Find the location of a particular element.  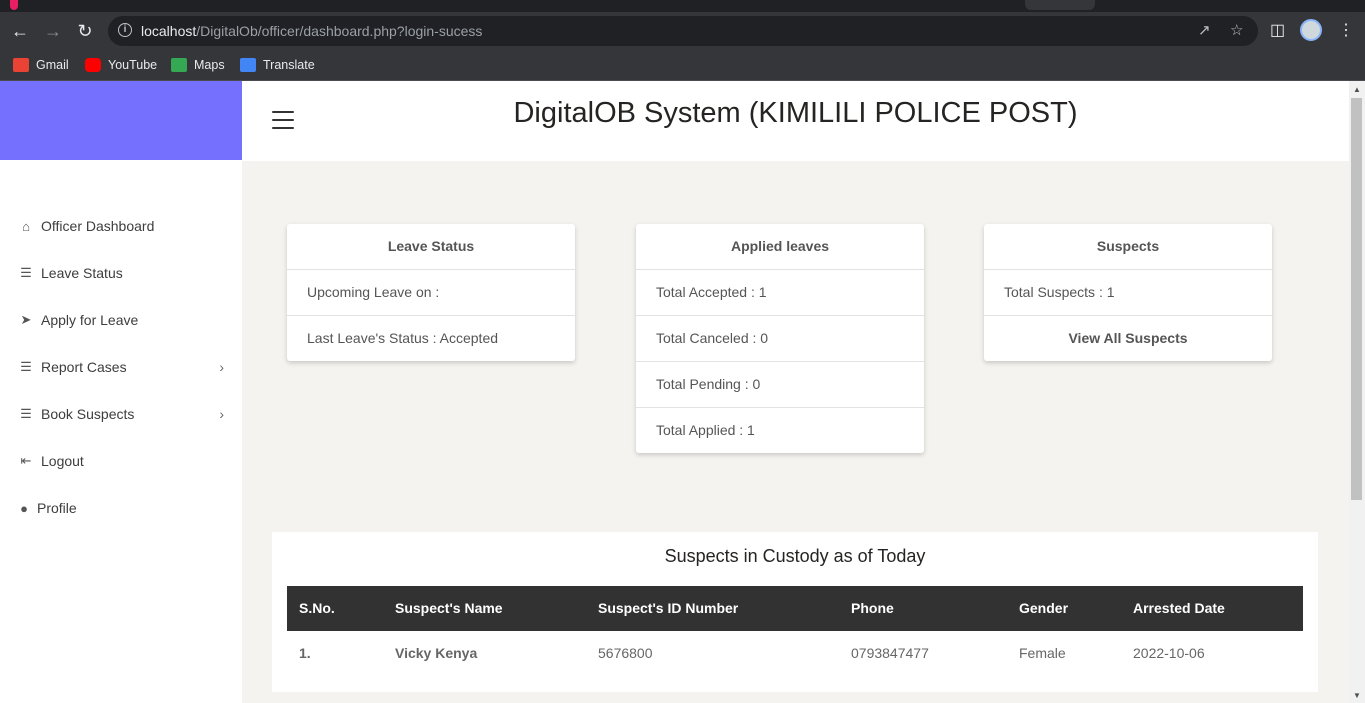

browser-tab-strip is located at coordinates (682, 6).